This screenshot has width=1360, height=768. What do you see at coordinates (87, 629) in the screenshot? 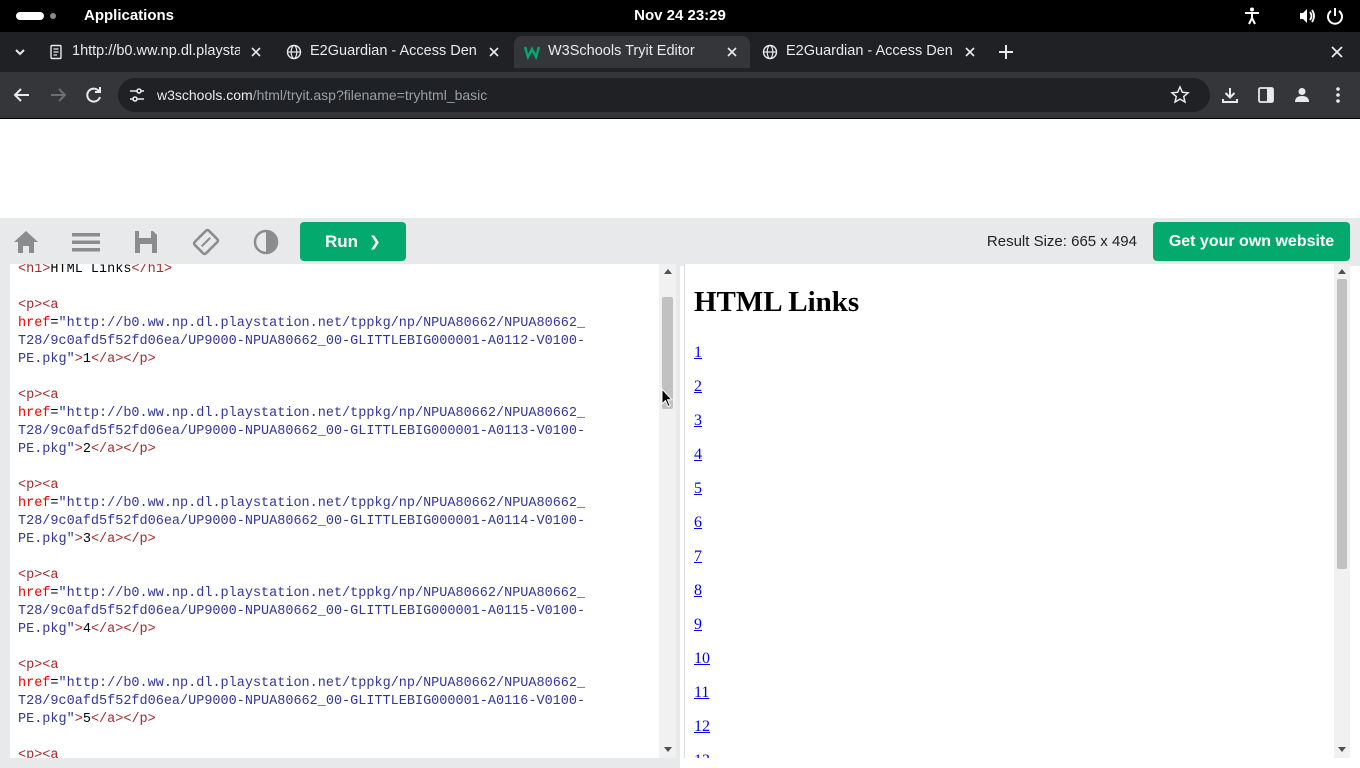
I see `code-line: PE.pkg">4</a></p>` at bounding box center [87, 629].